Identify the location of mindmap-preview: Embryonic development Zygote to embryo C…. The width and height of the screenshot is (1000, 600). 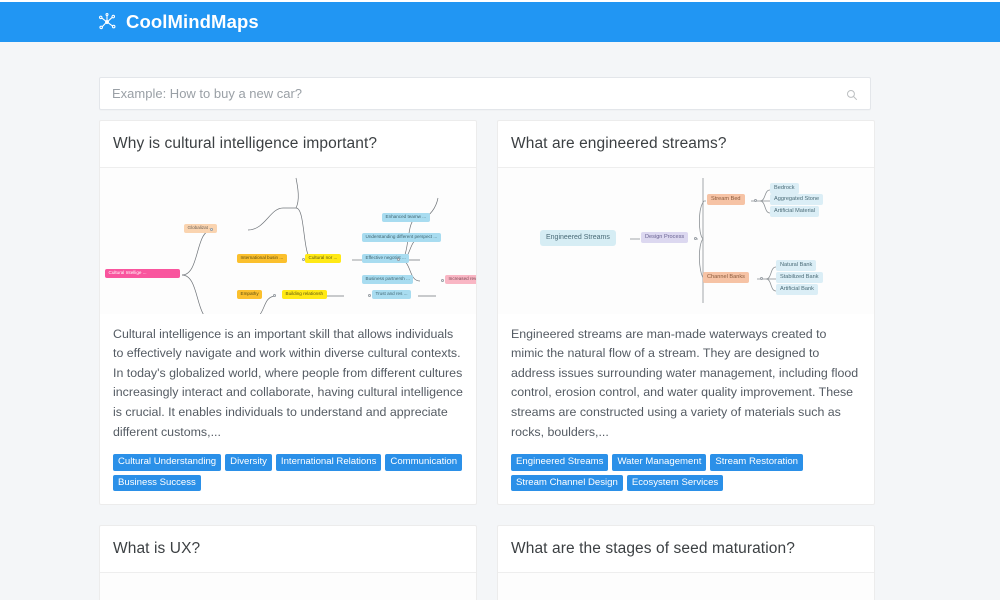
(686, 586).